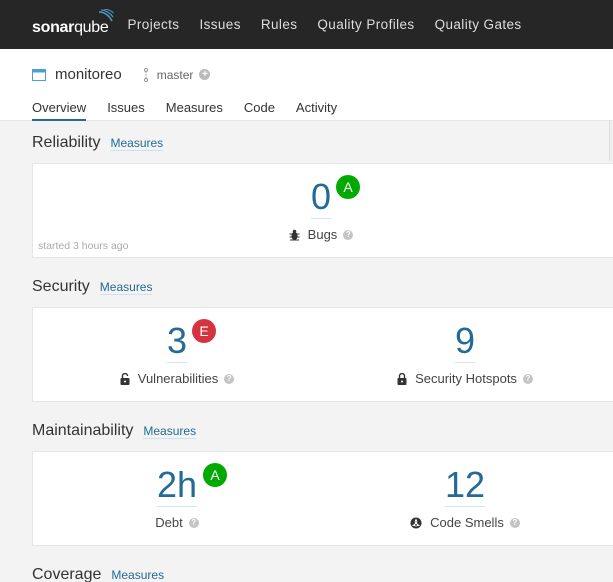 The image size is (613, 582). What do you see at coordinates (465, 486) in the screenshot?
I see `code-smells-value: 12` at bounding box center [465, 486].